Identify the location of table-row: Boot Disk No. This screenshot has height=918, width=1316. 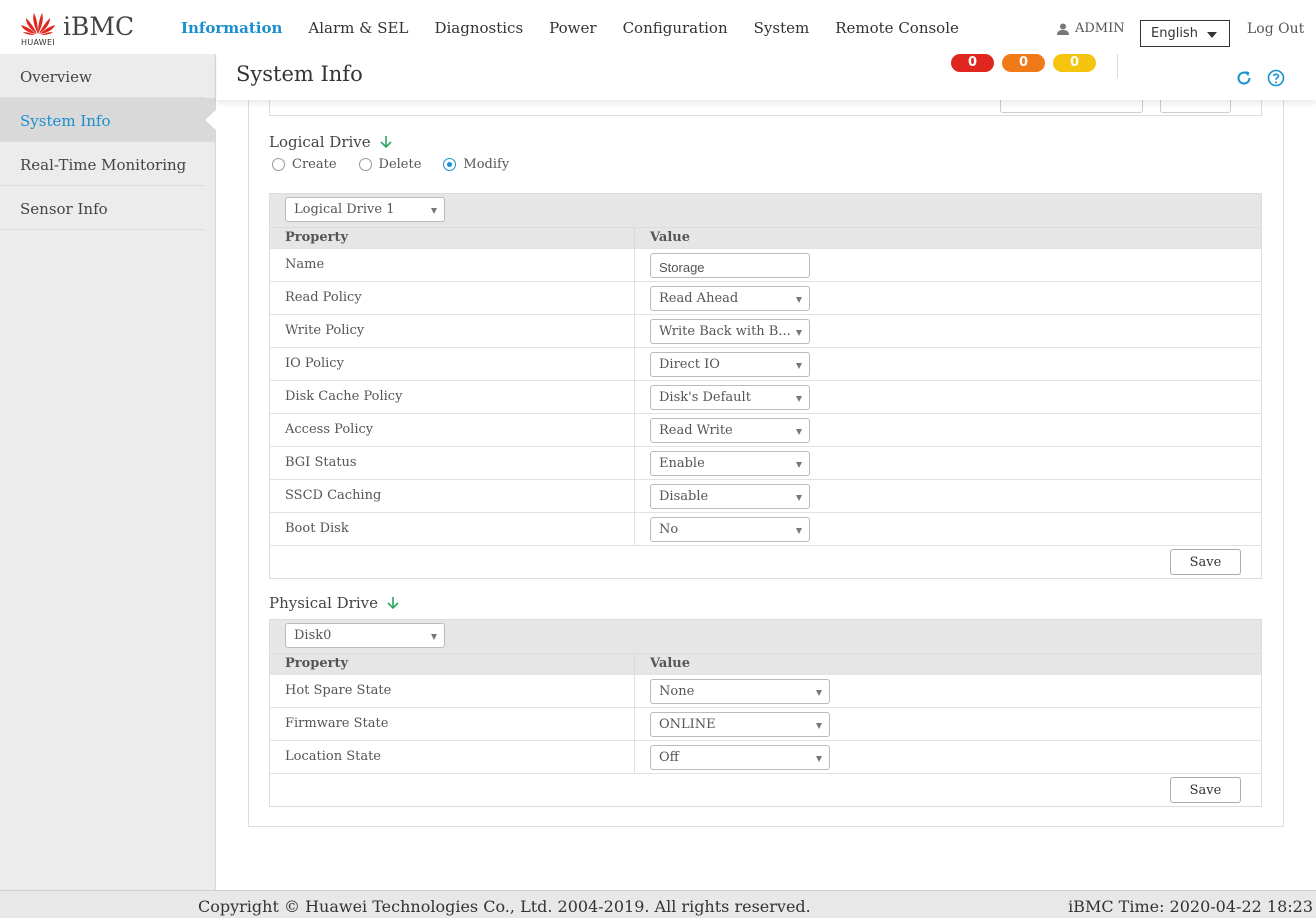
(765, 528).